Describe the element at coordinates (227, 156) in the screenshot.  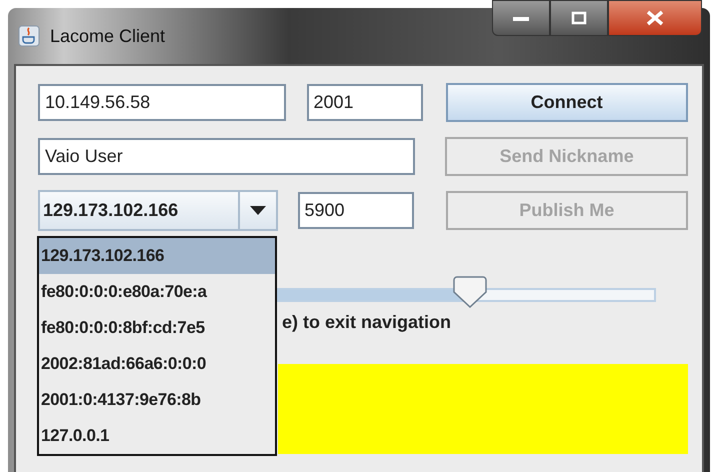
I see `nickname-field: Vaio User` at that location.